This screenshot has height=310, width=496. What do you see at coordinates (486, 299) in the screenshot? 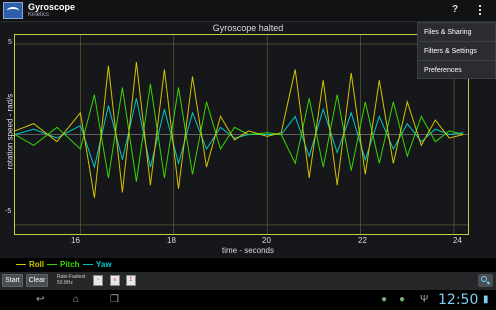
I see `battery-icon: ▮` at bounding box center [486, 299].